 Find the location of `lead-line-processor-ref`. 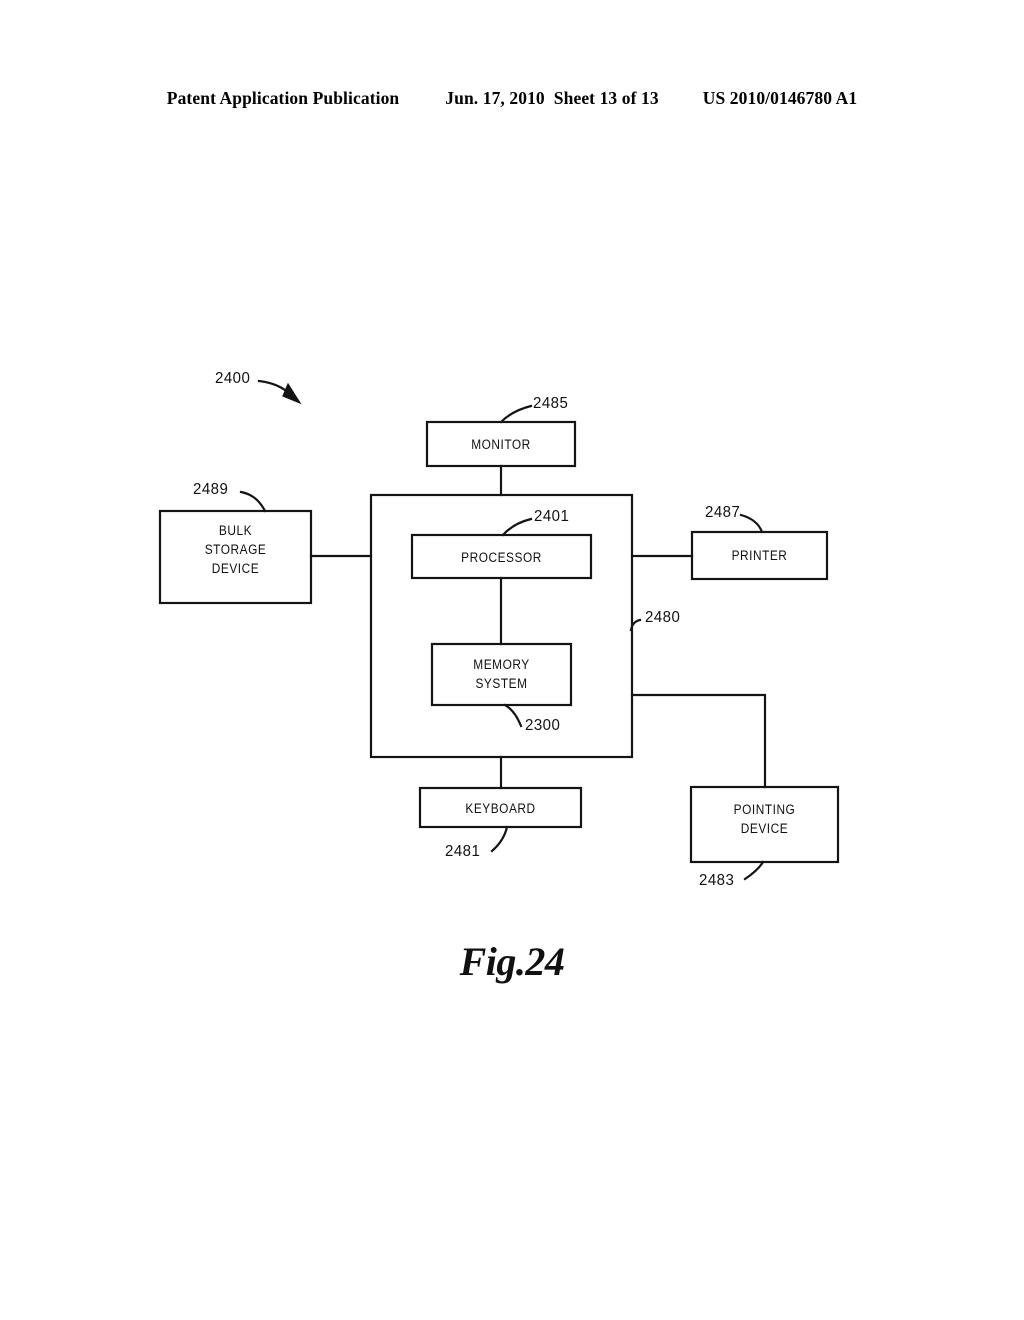

lead-line-processor-ref is located at coordinates (517, 527).